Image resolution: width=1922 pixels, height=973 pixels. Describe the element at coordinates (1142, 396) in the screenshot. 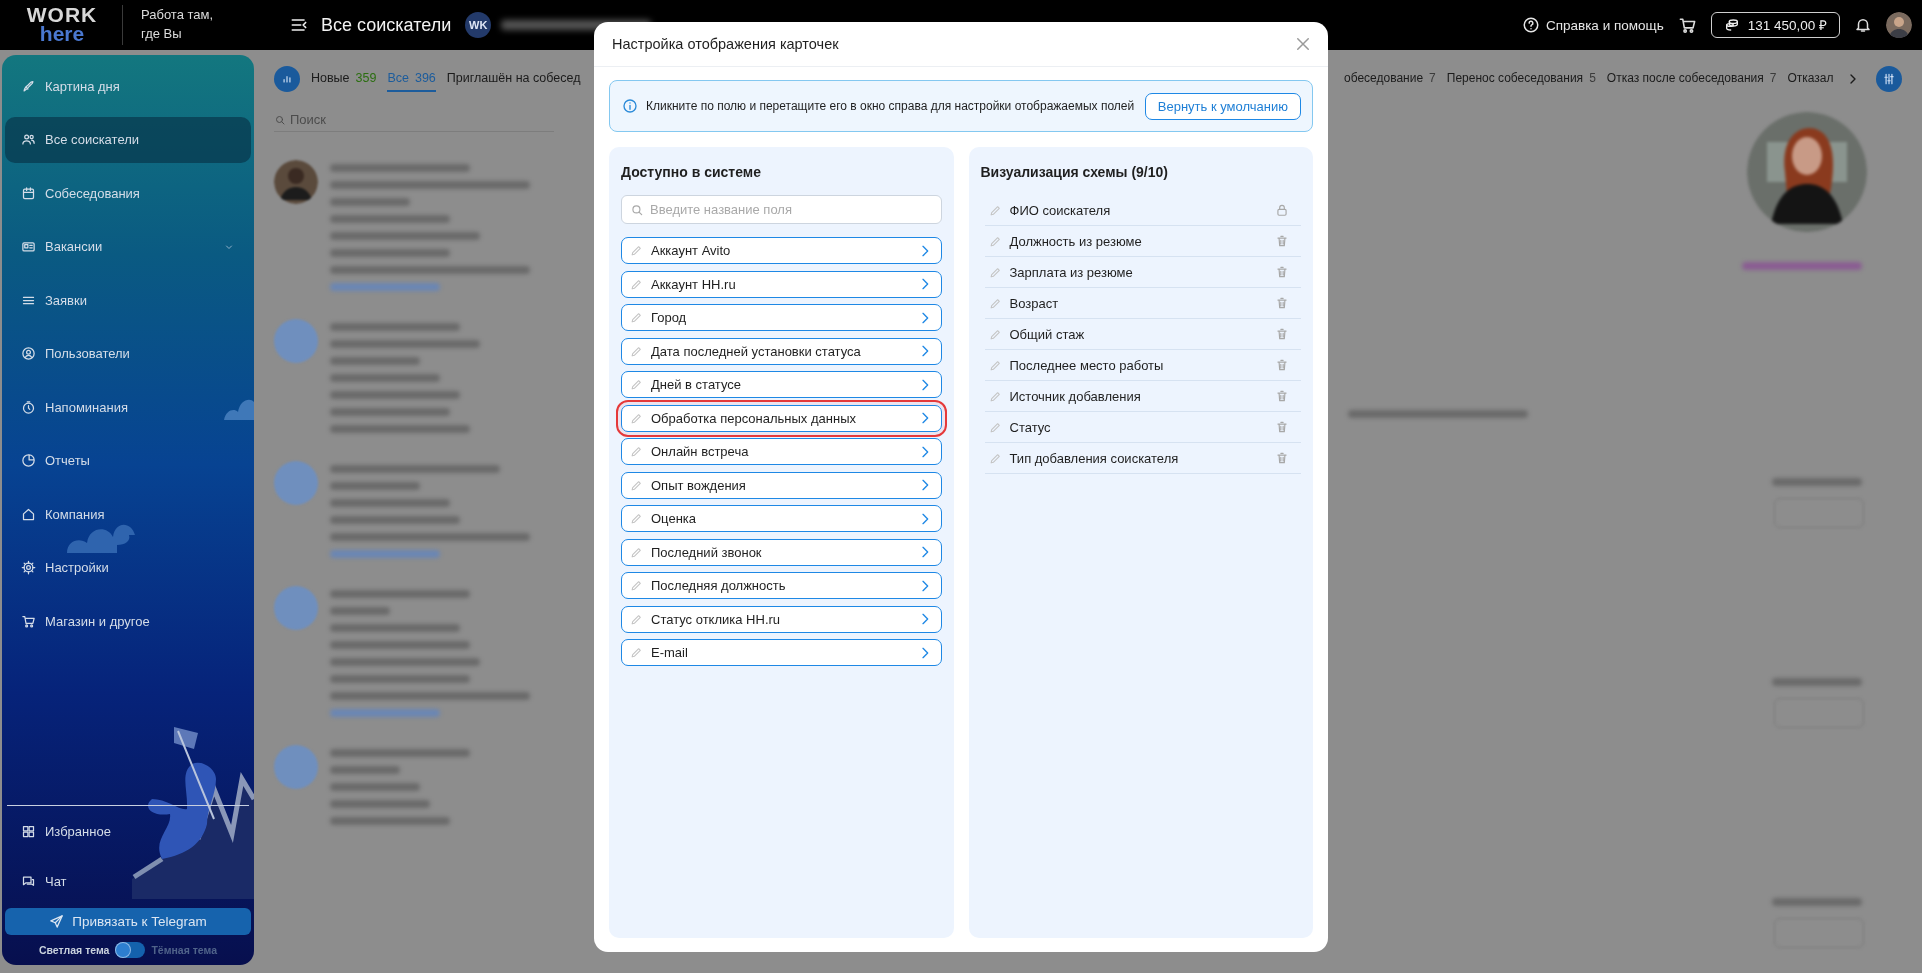

I see `scheme-field: Источник добавления` at that location.